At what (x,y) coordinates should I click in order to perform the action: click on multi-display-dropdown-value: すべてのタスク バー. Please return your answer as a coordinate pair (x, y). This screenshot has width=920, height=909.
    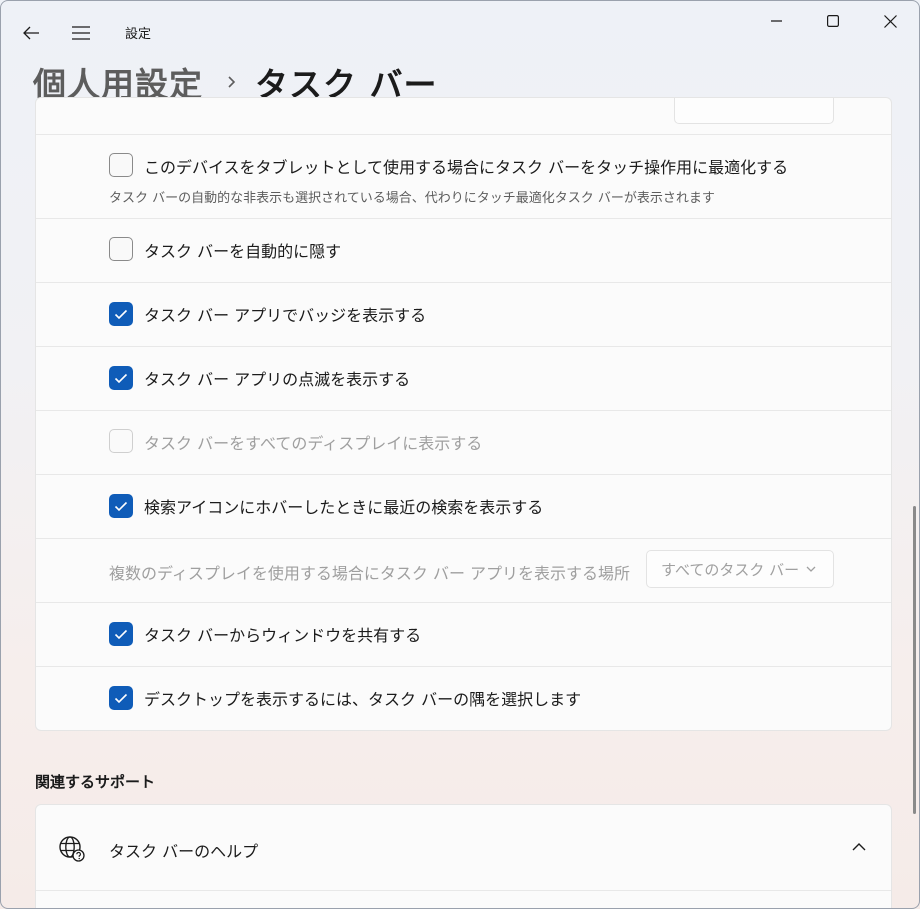
    Looking at the image, I should click on (730, 569).